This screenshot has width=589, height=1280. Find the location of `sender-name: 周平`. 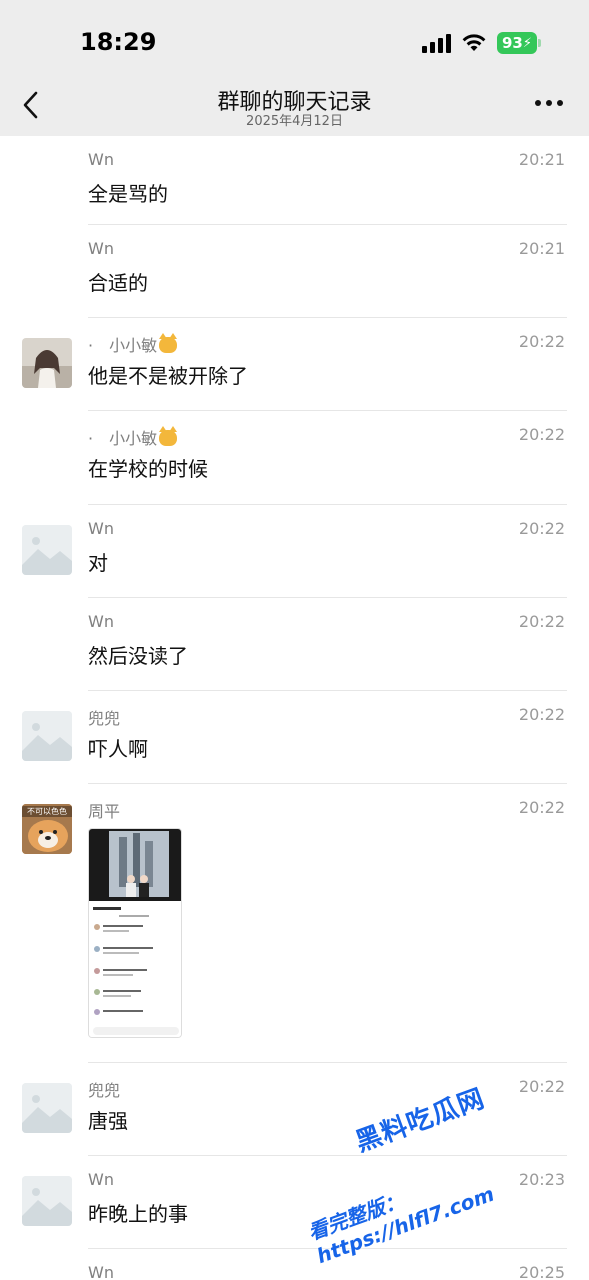

sender-name: 周平 is located at coordinates (104, 811).